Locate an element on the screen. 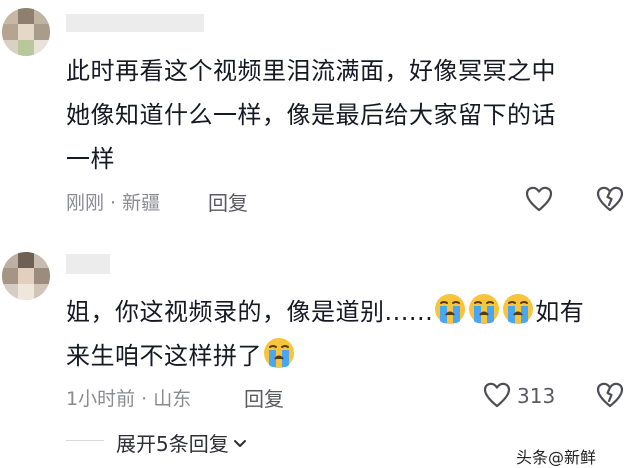  expand-replies-button: 展开5条回复 is located at coordinates (182, 442).